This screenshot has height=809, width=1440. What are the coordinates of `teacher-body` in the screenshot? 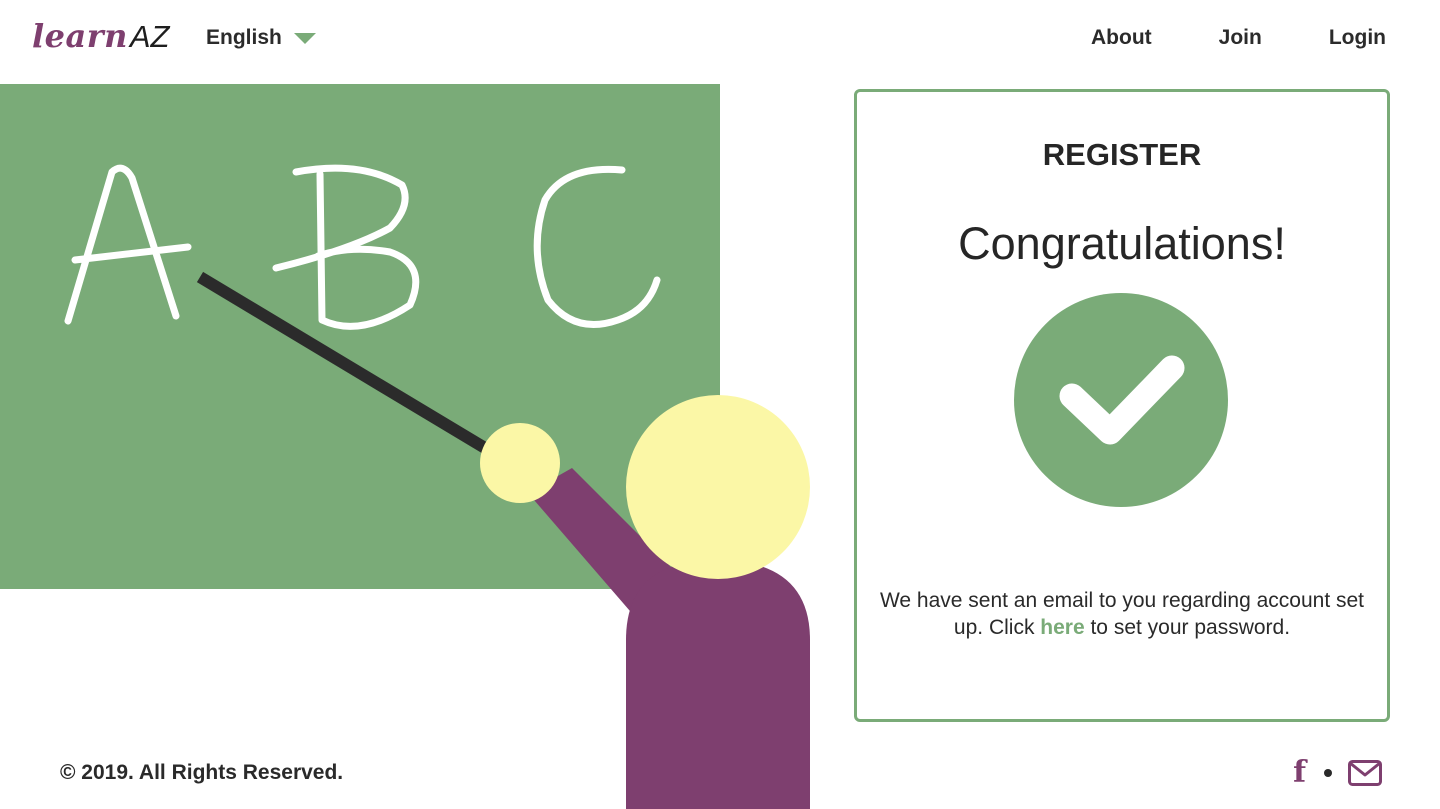 It's located at (718, 684).